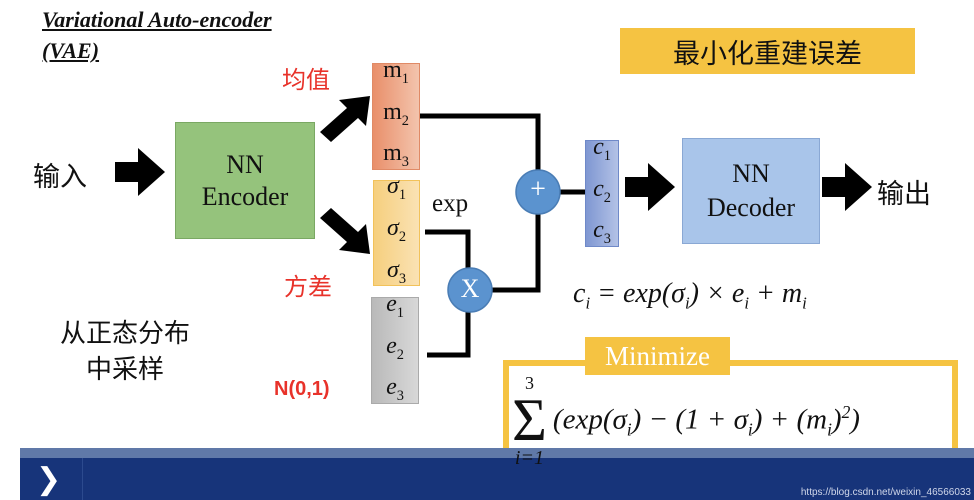 The height and width of the screenshot is (500, 974). I want to click on noise-entry: e3, so click(395, 392).